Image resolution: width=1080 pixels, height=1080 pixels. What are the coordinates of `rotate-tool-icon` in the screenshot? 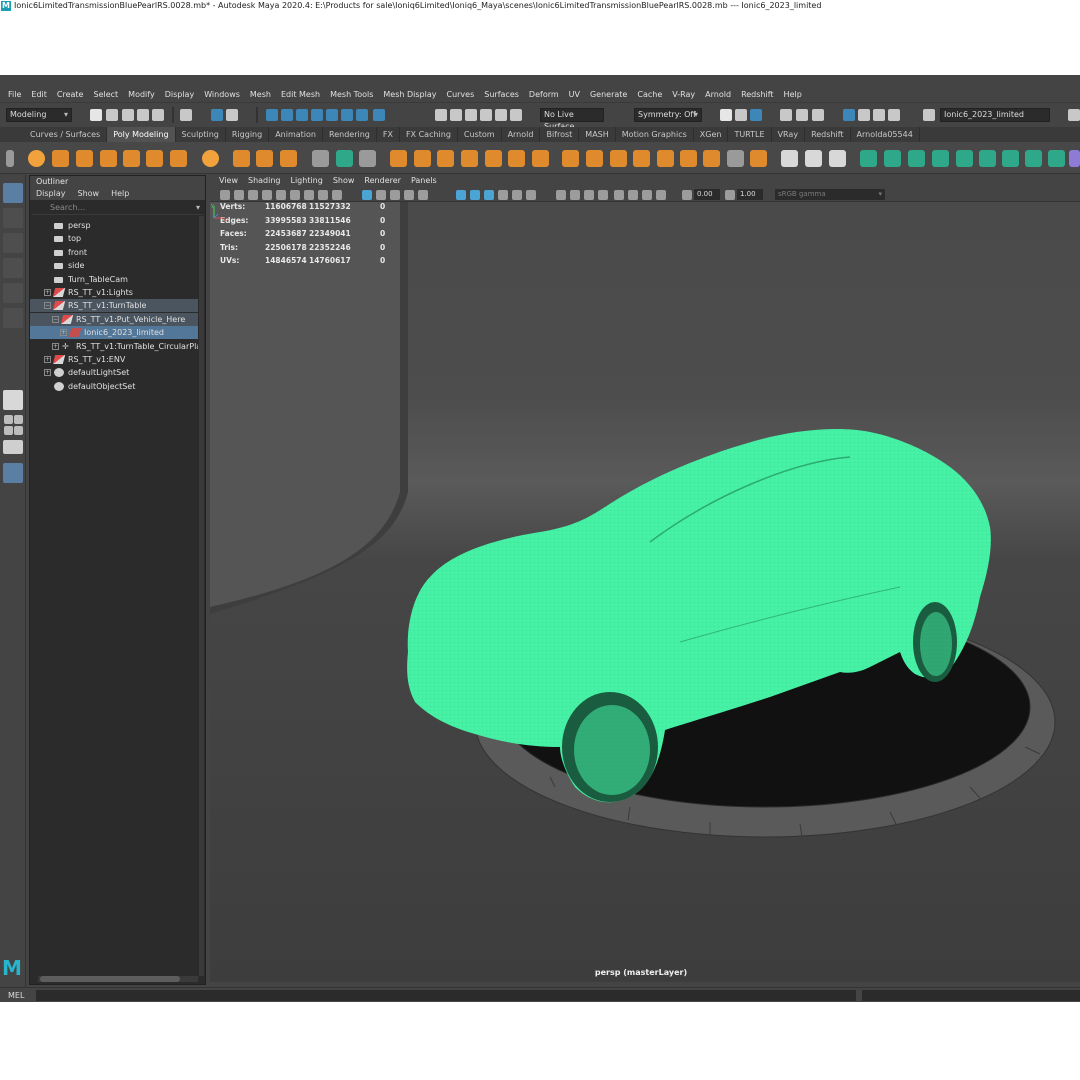 It's located at (13, 293).